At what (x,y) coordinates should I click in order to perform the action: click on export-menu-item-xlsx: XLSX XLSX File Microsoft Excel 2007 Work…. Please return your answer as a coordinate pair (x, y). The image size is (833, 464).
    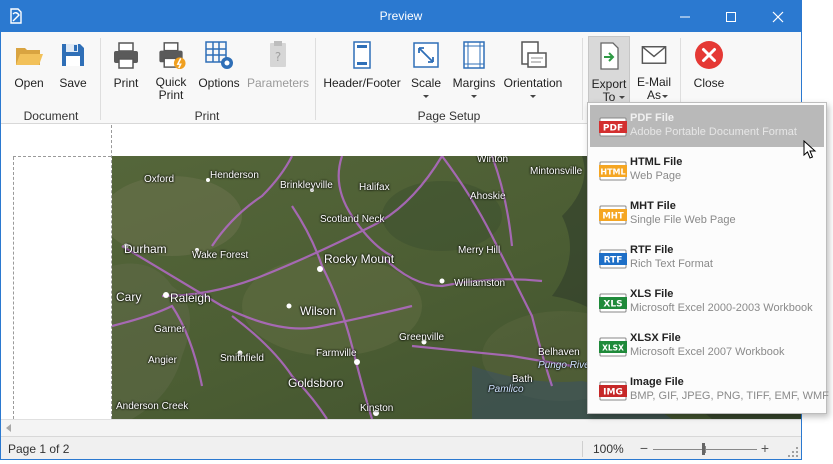
    Looking at the image, I should click on (707, 346).